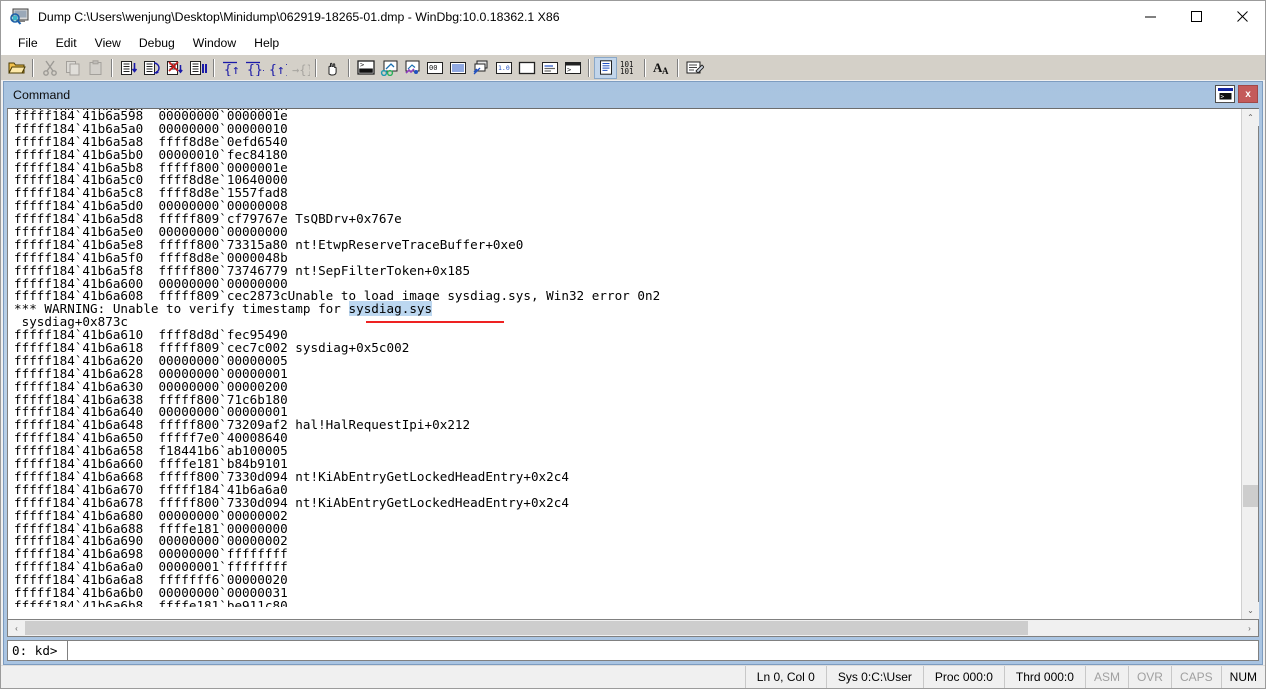 Image resolution: width=1266 pixels, height=689 pixels. I want to click on command-prompt-row: 0: kd>, so click(633, 650).